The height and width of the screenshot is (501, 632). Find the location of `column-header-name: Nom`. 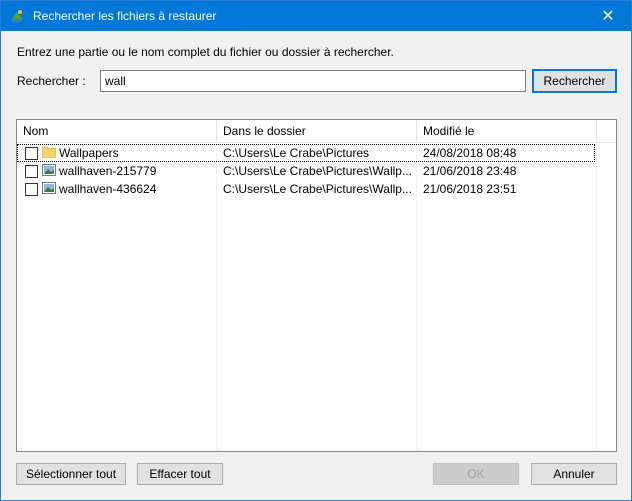

column-header-name: Nom is located at coordinates (117, 131).